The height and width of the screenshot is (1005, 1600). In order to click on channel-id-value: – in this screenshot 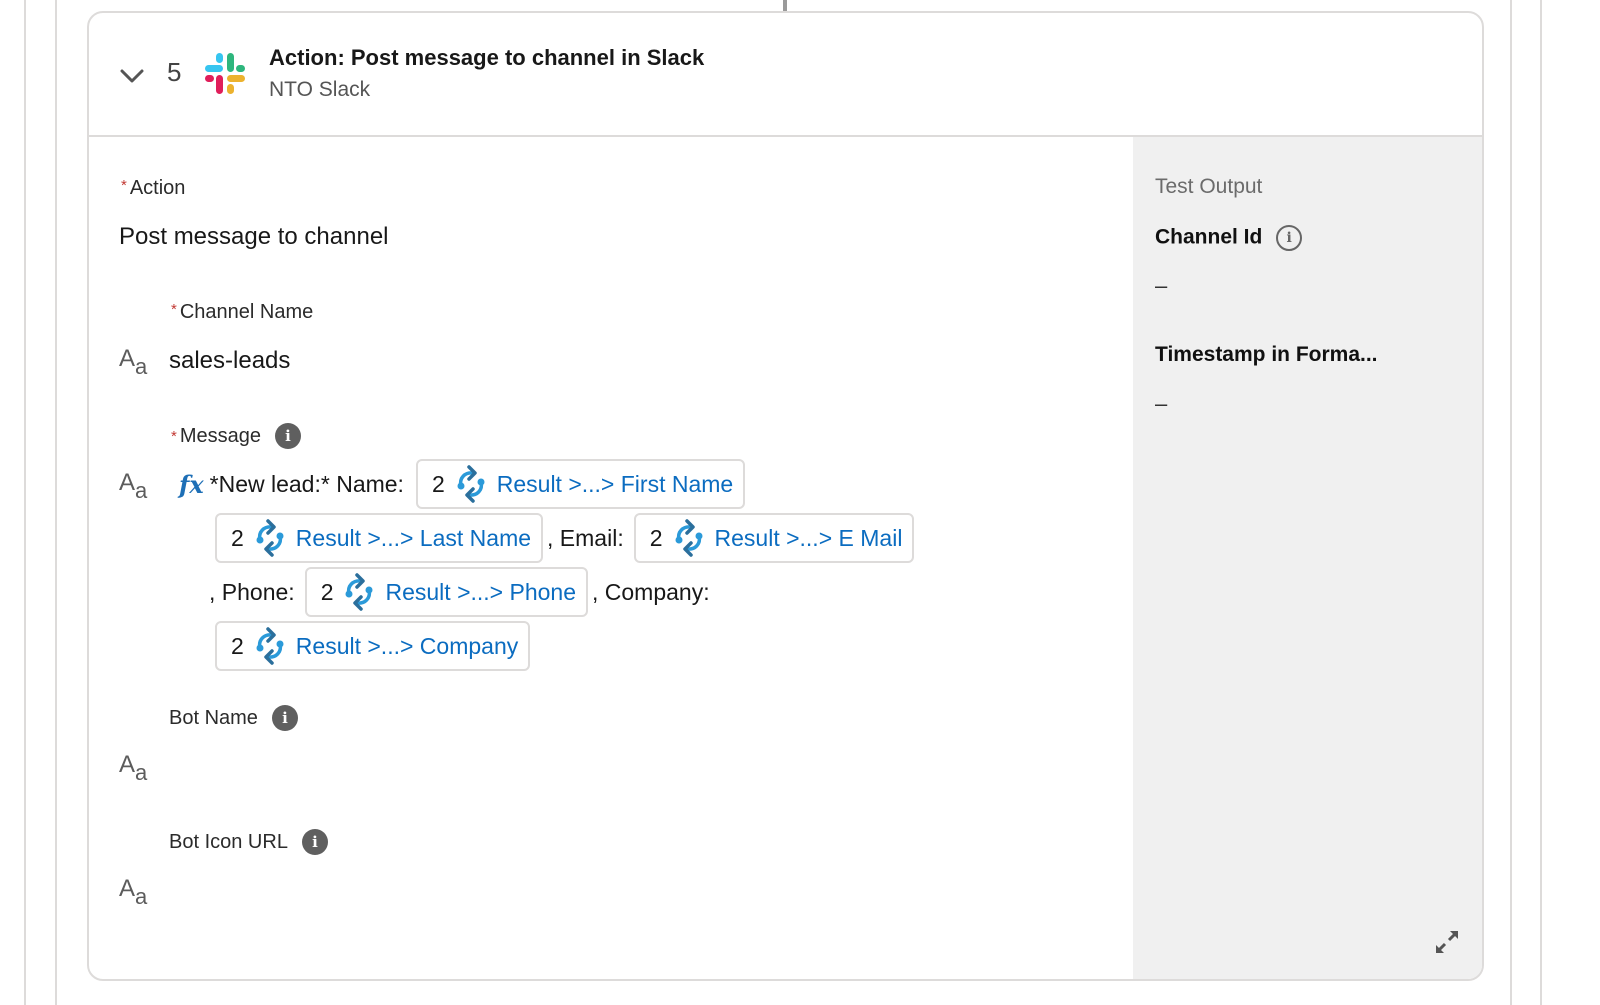, I will do `click(1161, 285)`.